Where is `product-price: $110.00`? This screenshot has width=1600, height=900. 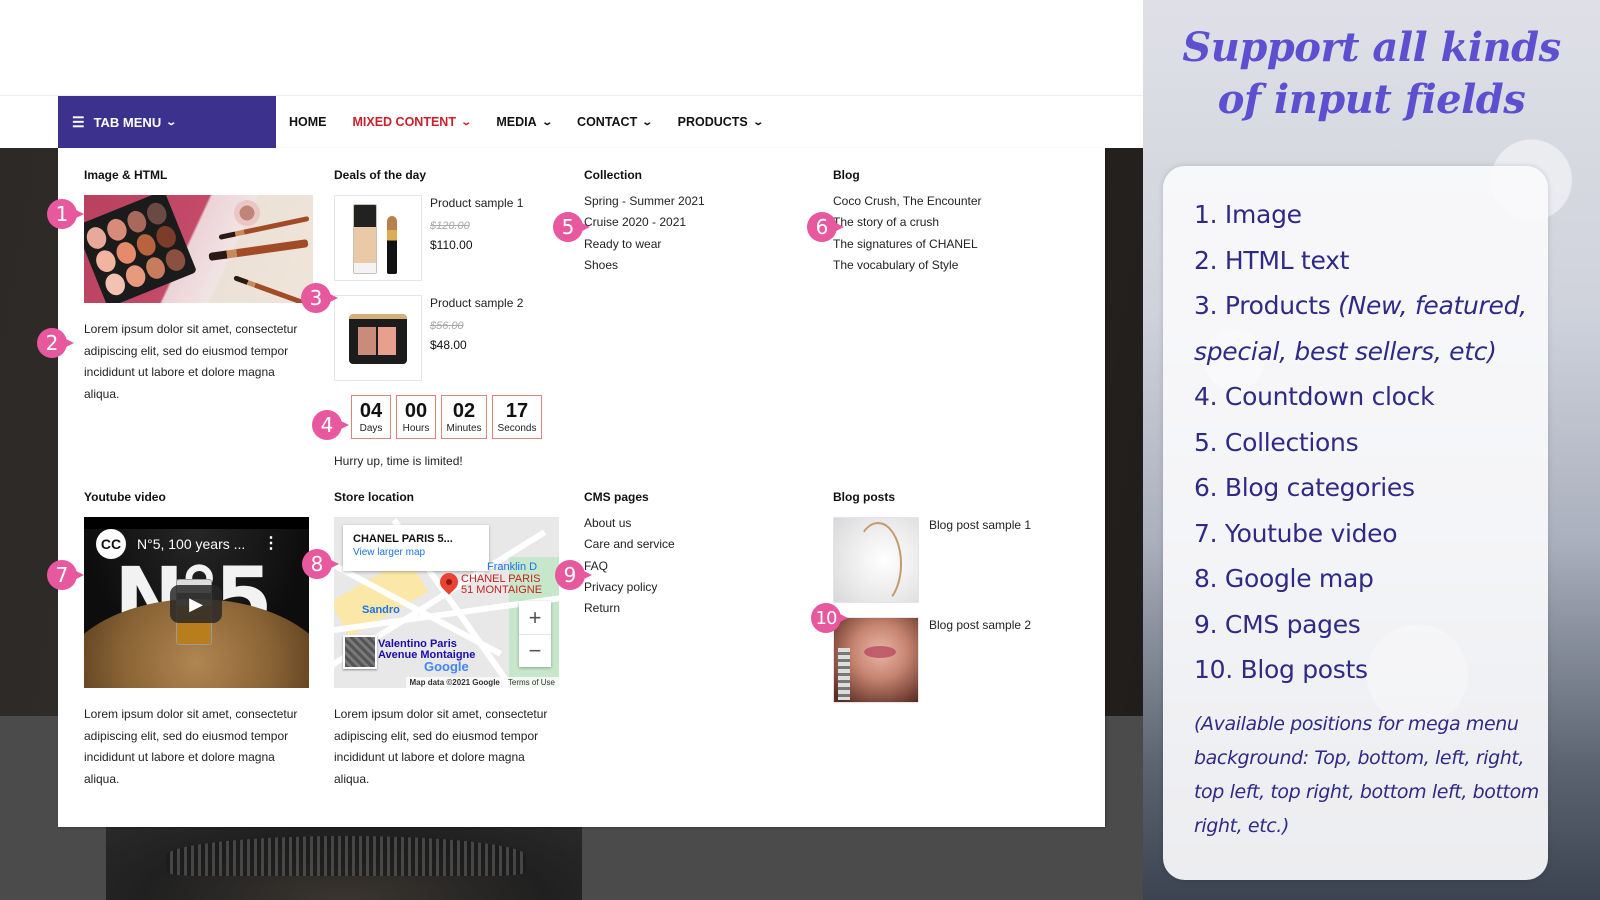 product-price: $110.00 is located at coordinates (451, 245).